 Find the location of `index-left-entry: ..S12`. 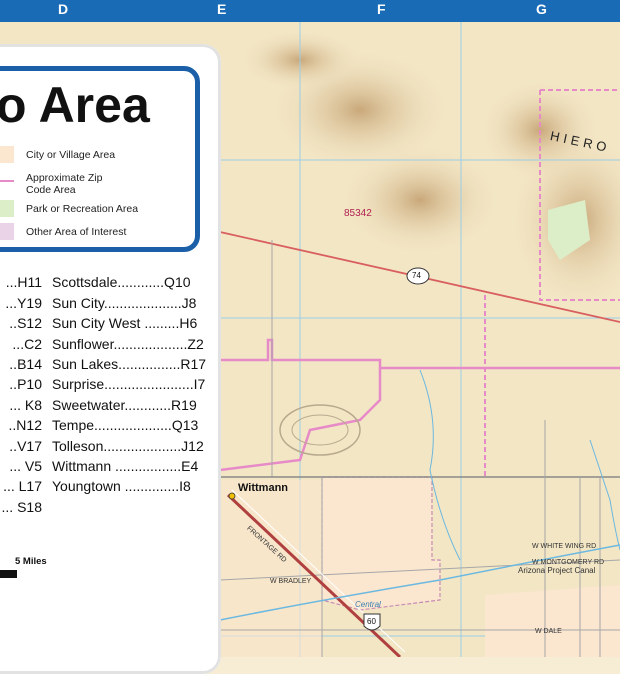

index-left-entry: ..S12 is located at coordinates (25, 323).